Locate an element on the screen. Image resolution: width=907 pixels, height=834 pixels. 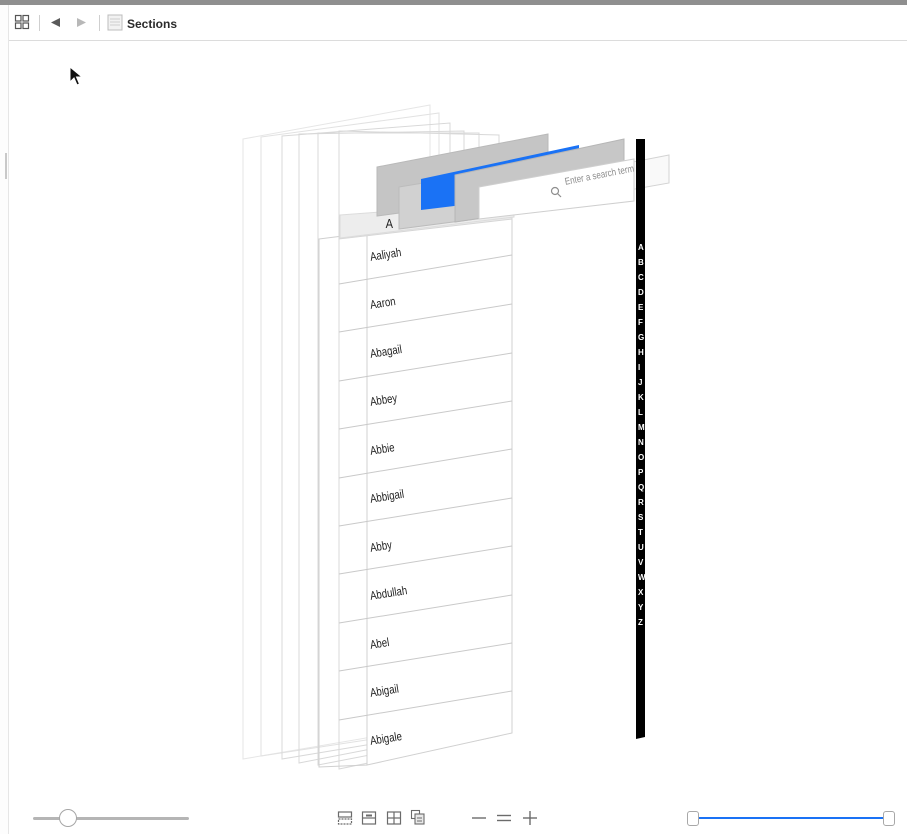
layout-split-icon is located at coordinates (369, 818).